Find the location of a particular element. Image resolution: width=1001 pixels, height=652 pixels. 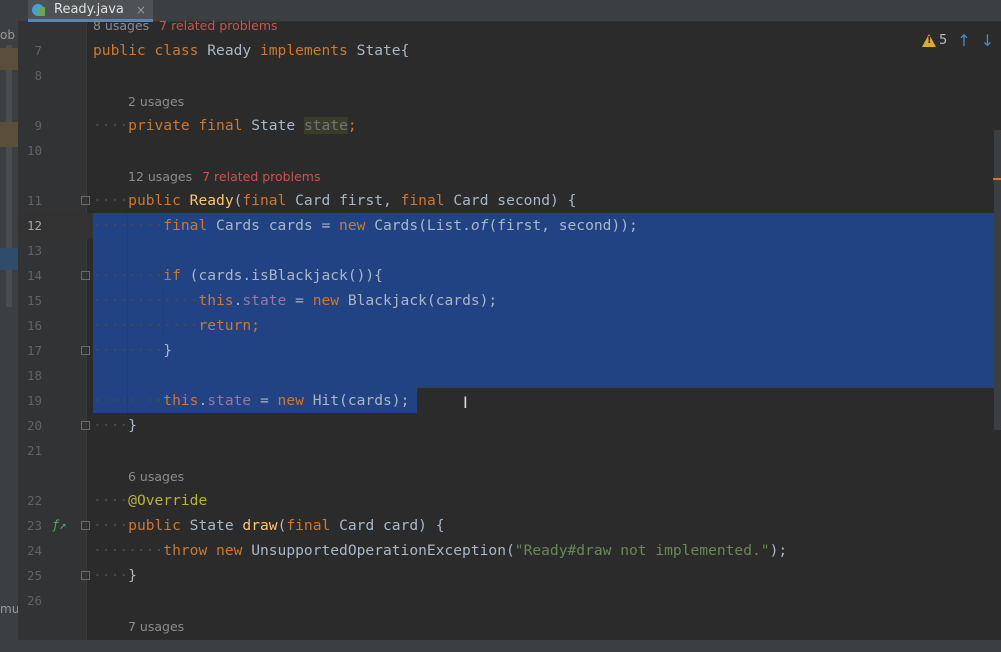

editor-scrollbar is located at coordinates (997, 280).